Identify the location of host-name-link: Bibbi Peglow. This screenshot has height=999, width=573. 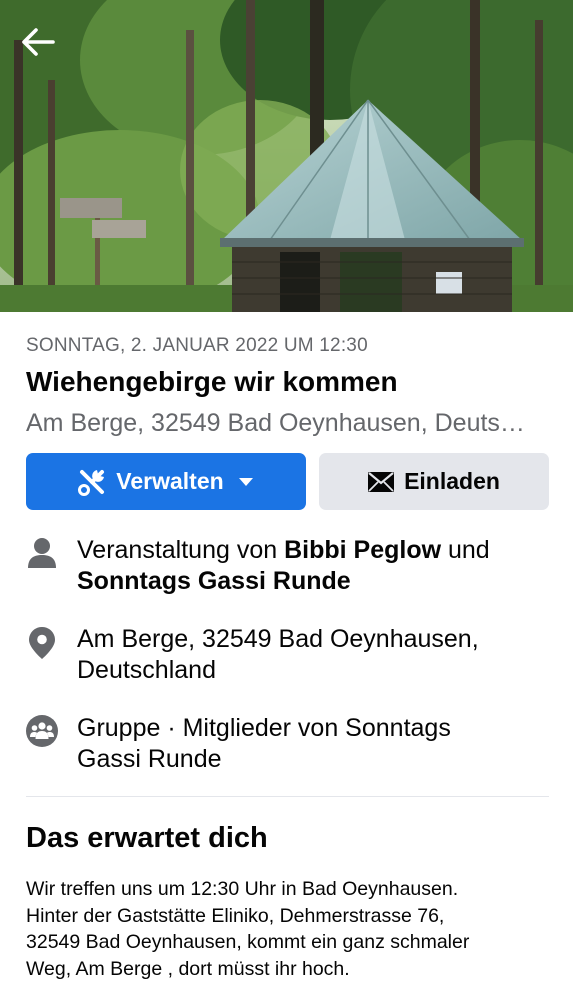
(362, 550).